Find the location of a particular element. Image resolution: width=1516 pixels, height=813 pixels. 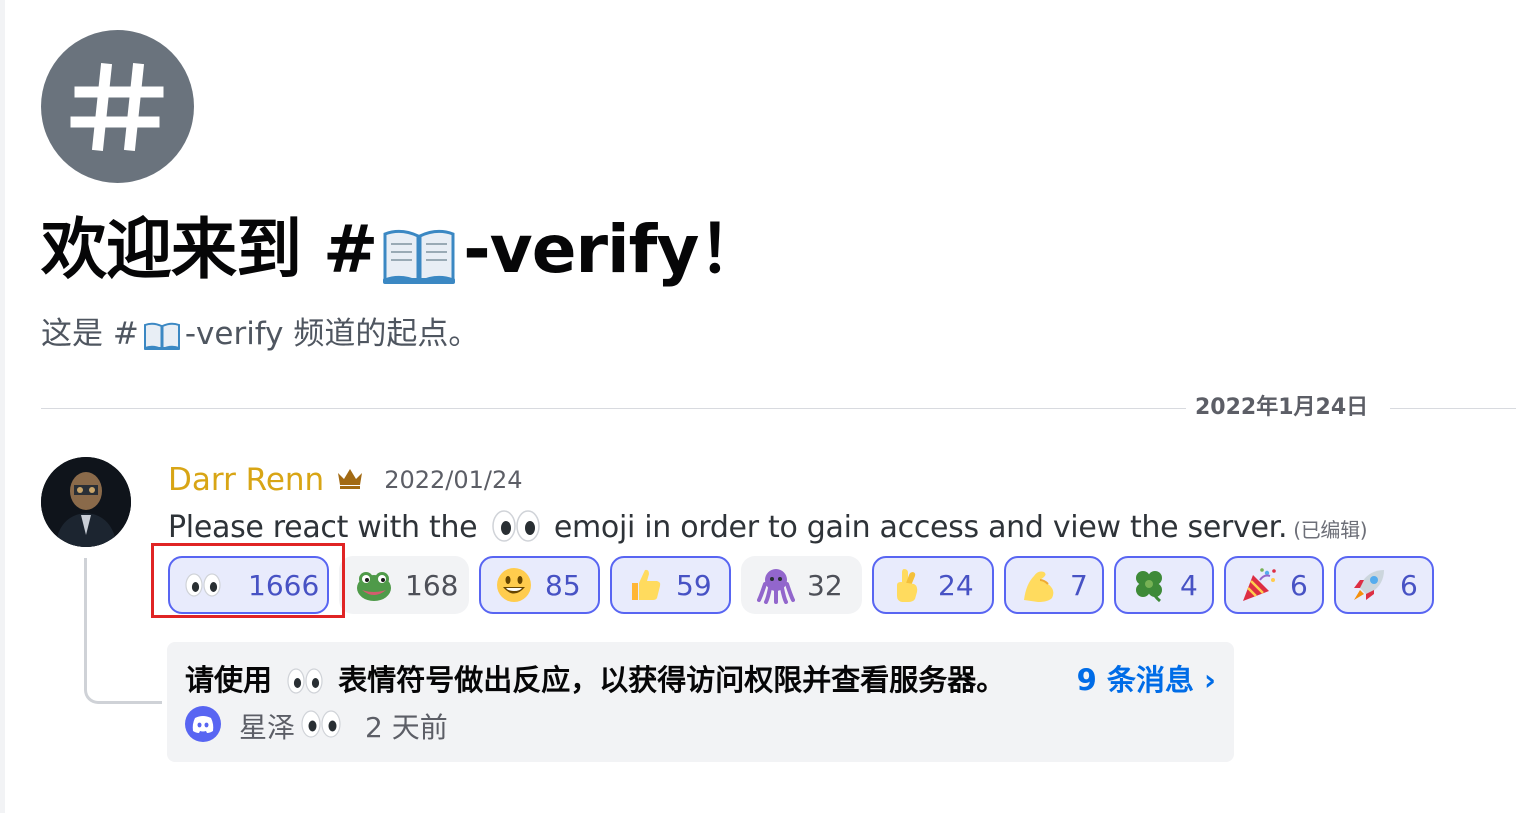

date-divider: 2022年1月24日 is located at coordinates (1282, 407).